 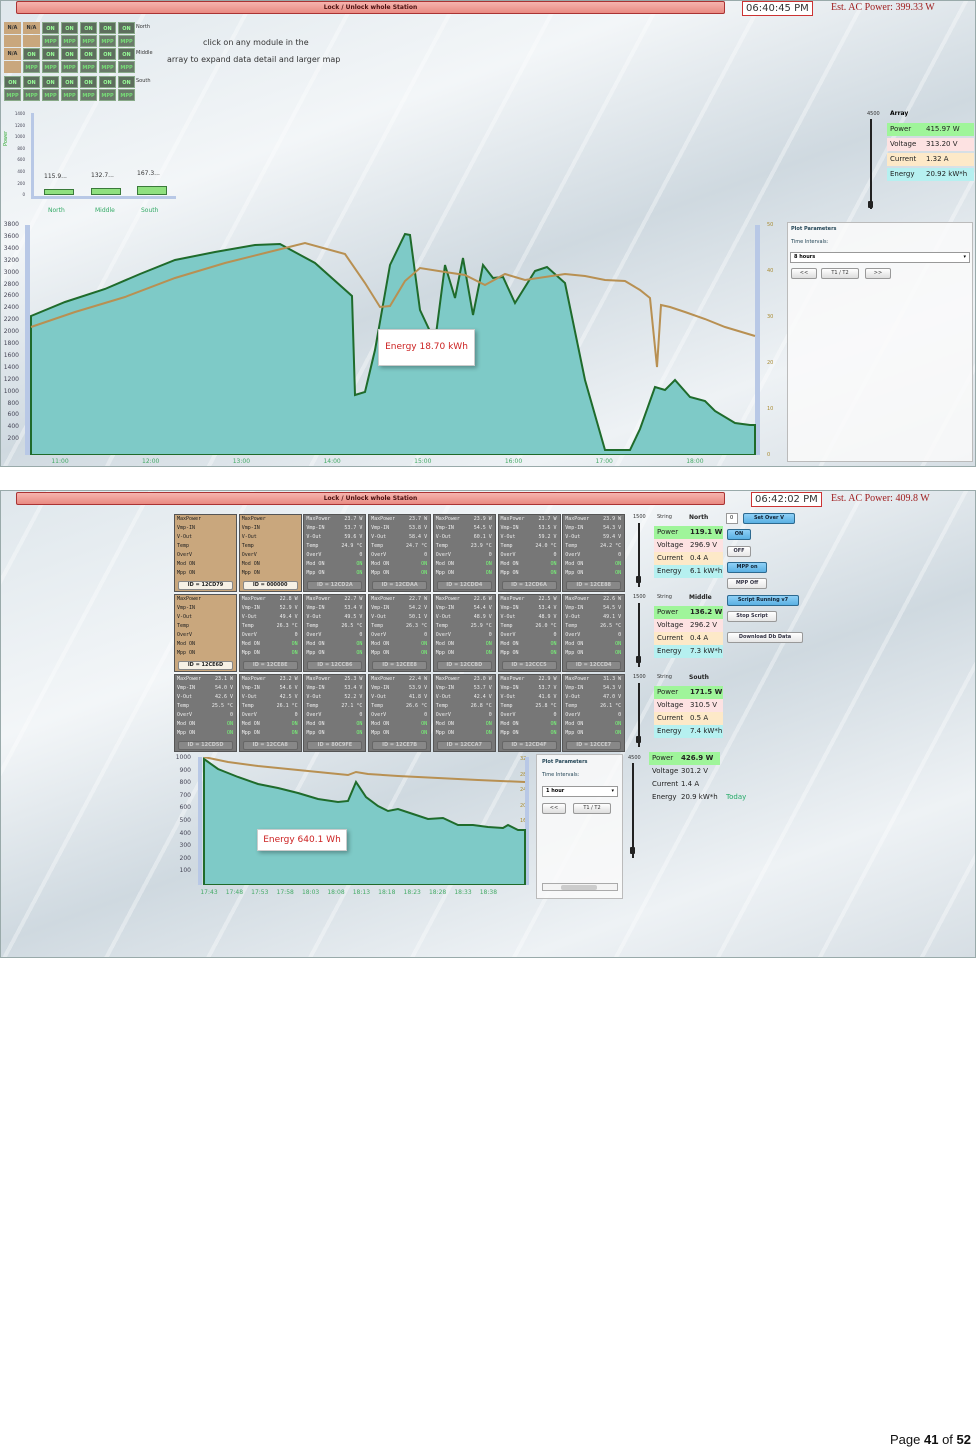 I want to click on module-cell-r2-c3-status: ON, so click(x=69, y=82).